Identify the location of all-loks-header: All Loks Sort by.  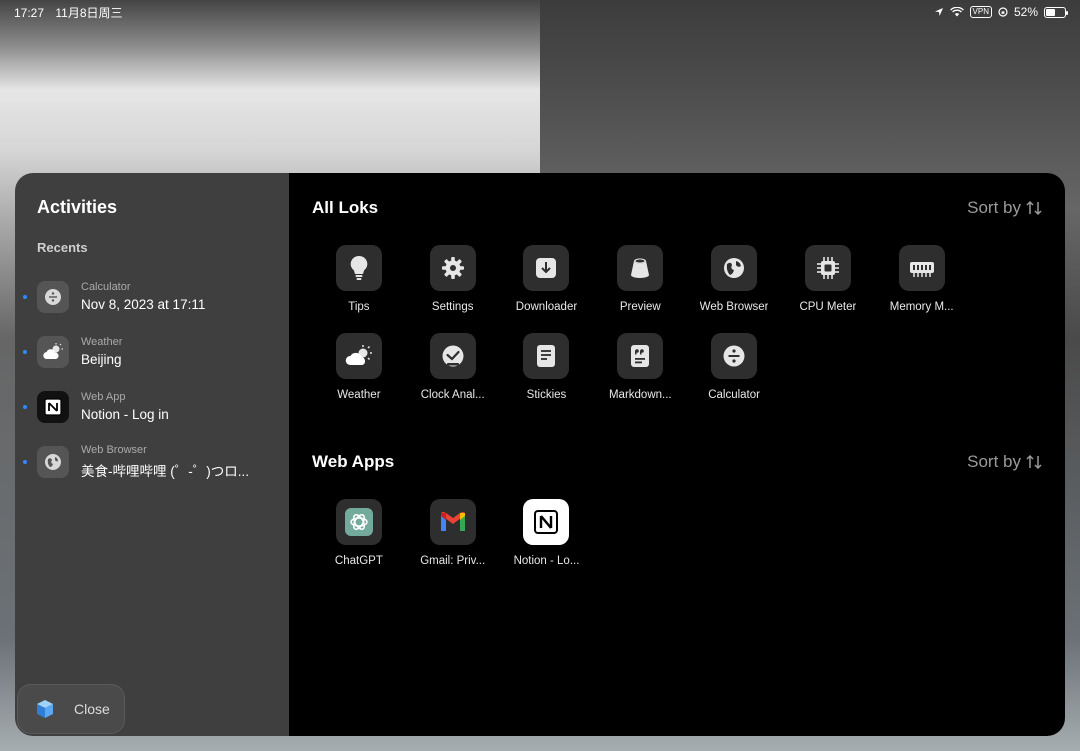
(677, 208).